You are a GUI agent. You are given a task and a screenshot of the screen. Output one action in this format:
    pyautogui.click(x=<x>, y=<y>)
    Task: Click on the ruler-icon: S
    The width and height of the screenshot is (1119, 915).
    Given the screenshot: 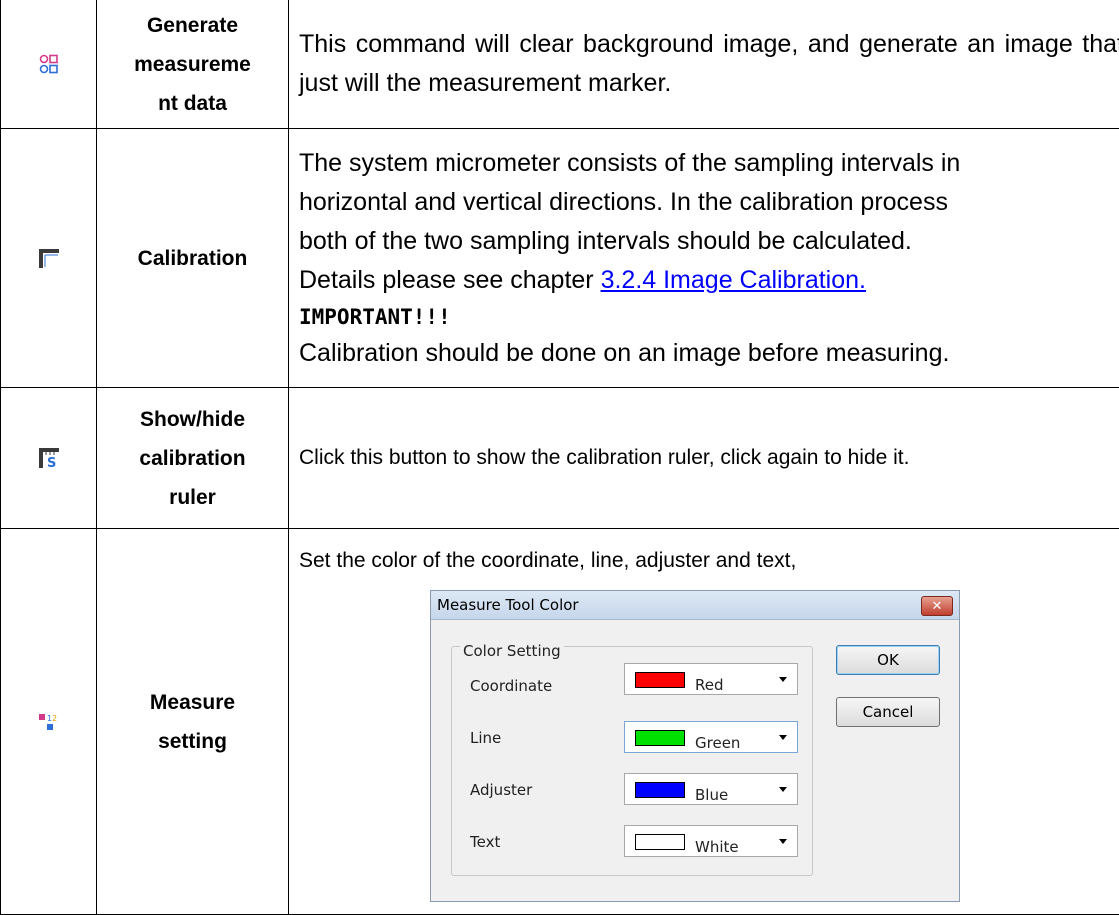 What is the action you would take?
    pyautogui.click(x=49, y=458)
    